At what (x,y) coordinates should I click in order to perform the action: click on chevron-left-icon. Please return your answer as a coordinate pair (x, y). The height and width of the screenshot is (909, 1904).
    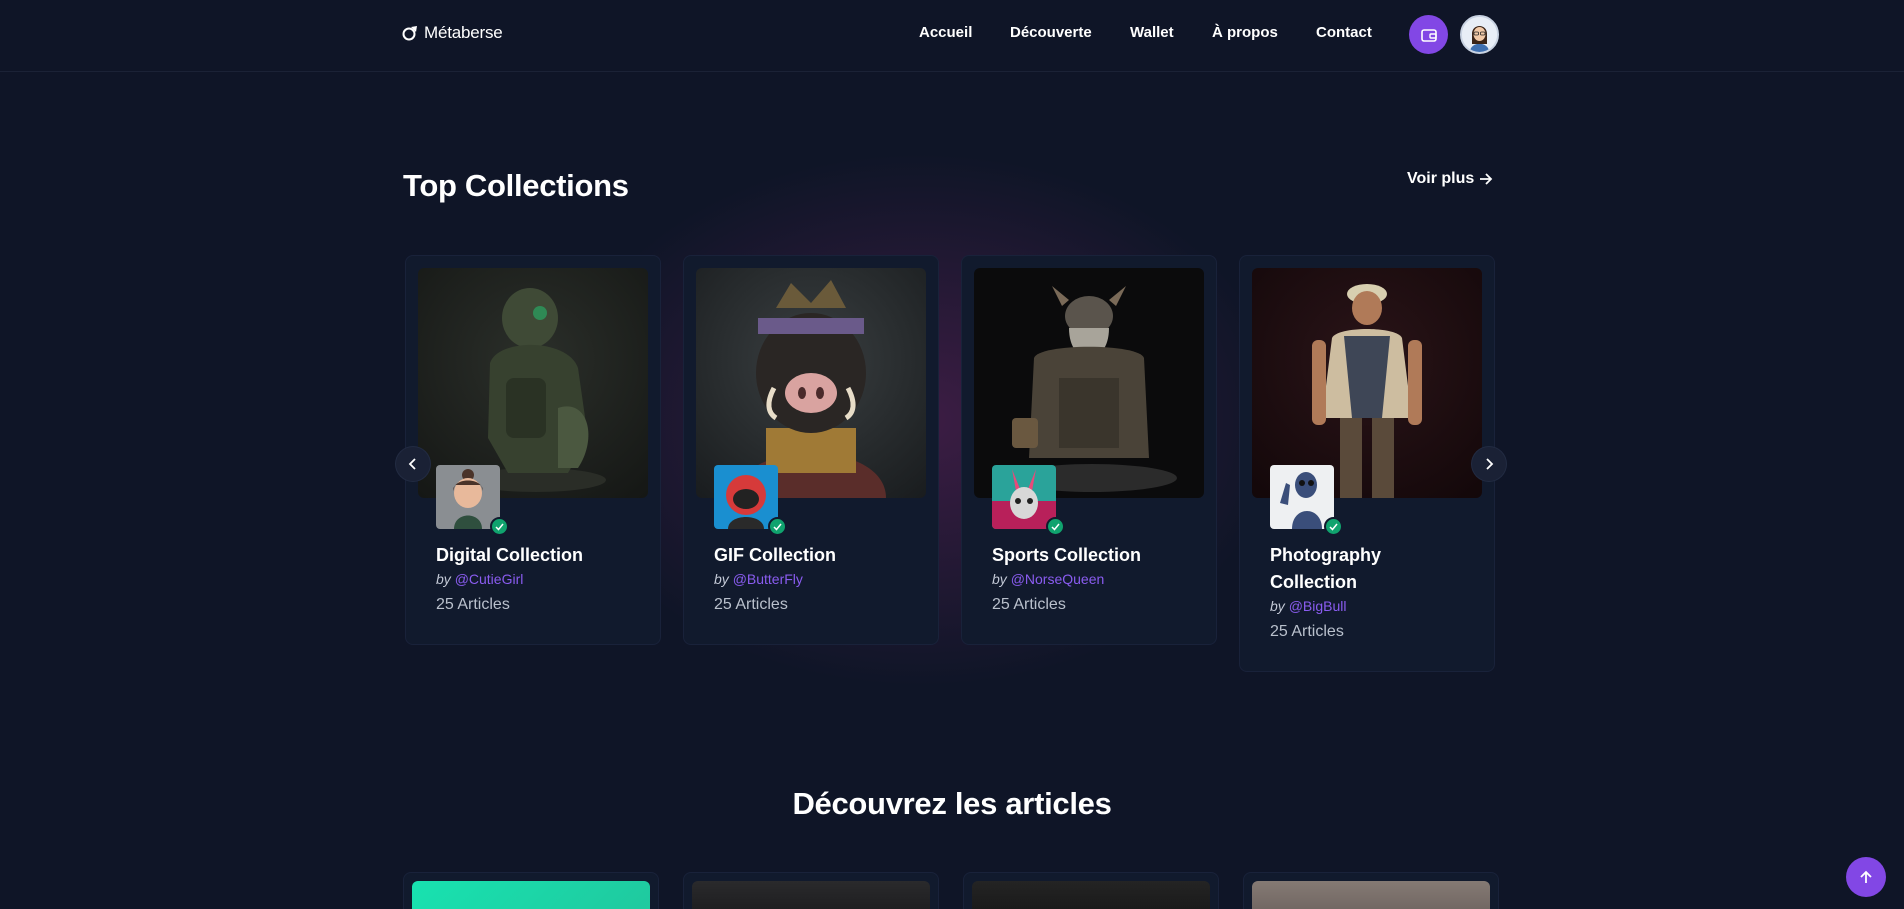
    Looking at the image, I should click on (412, 464).